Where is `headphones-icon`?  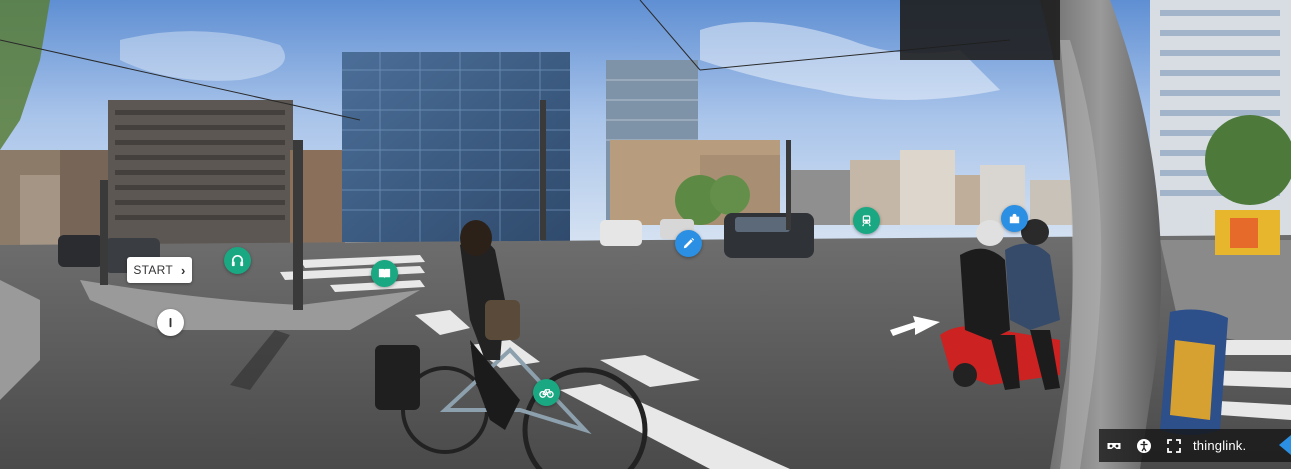
headphones-icon is located at coordinates (237, 261).